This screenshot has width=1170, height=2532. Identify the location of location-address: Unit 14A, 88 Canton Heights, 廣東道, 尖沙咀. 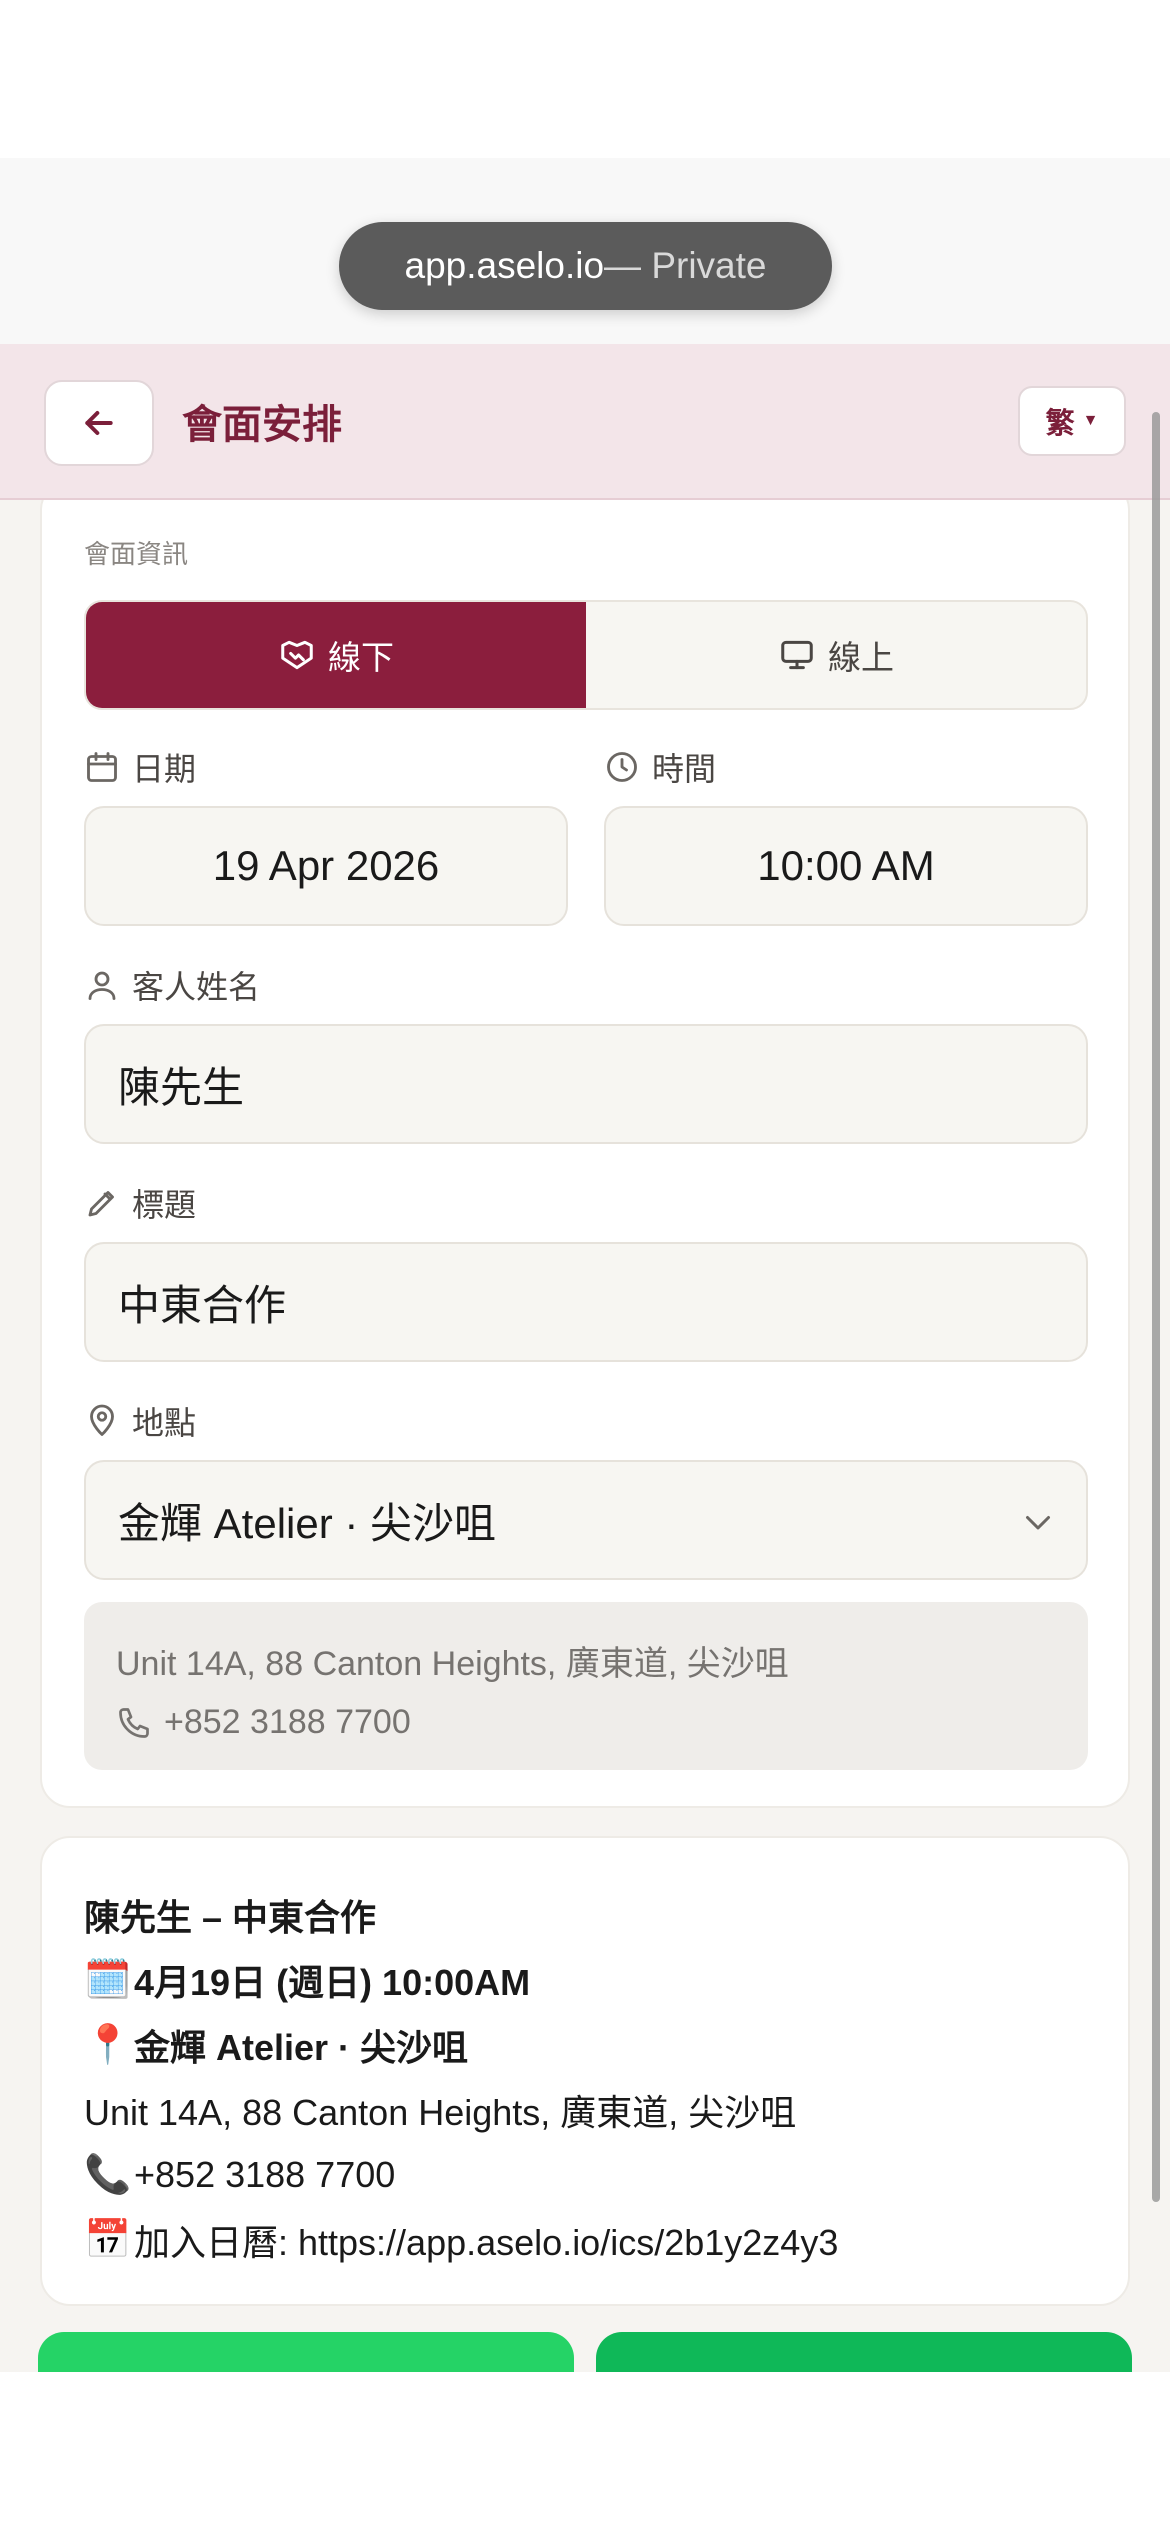
(452, 1664).